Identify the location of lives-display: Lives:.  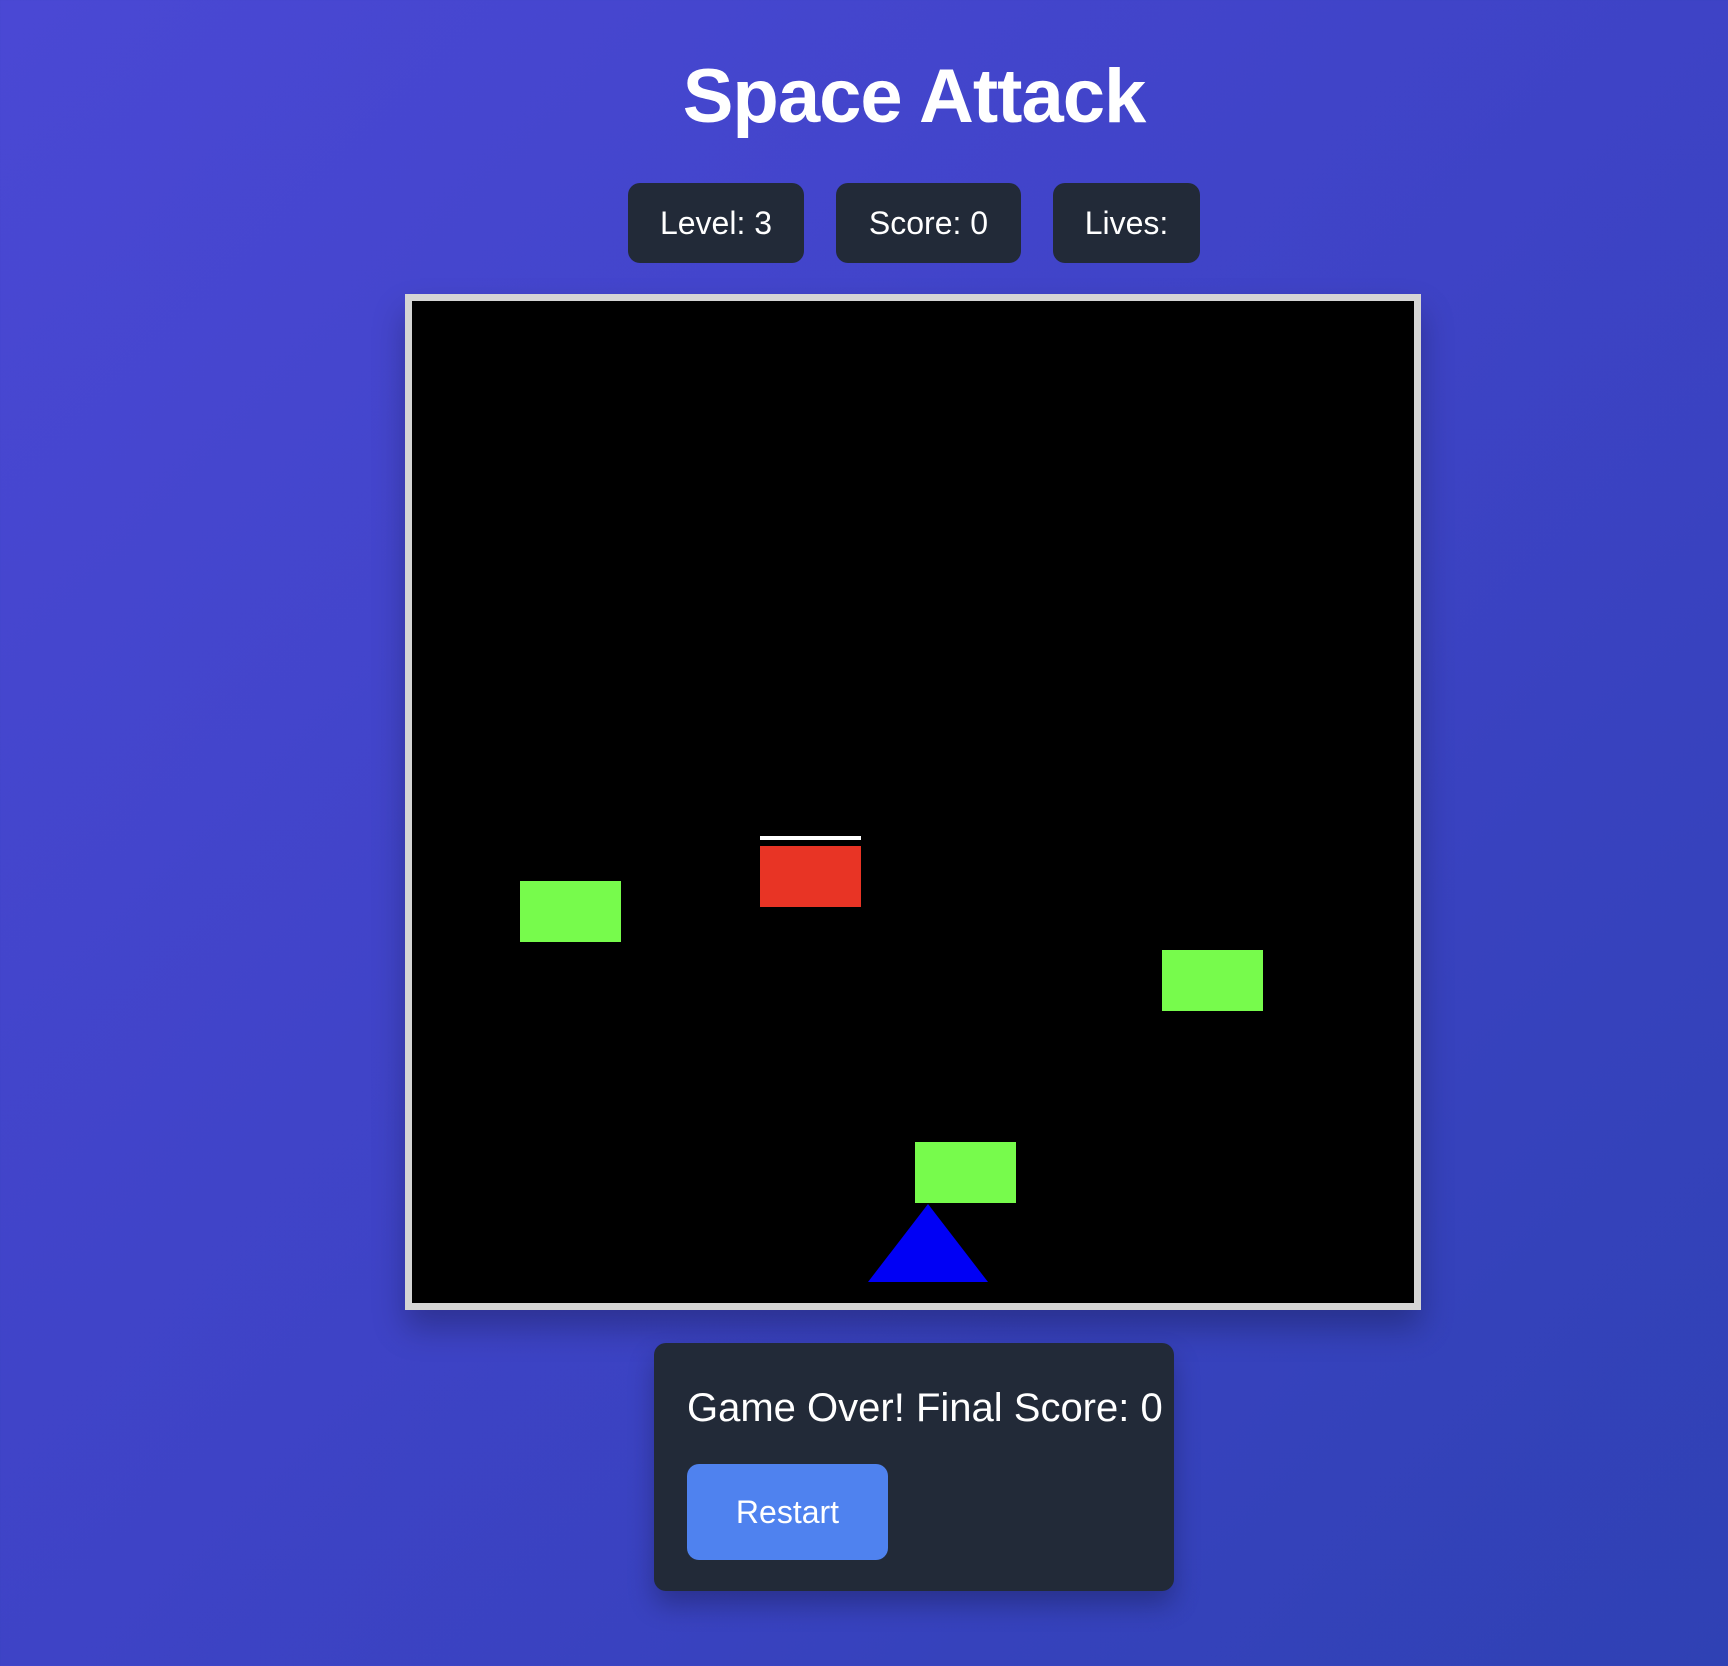
(1126, 223).